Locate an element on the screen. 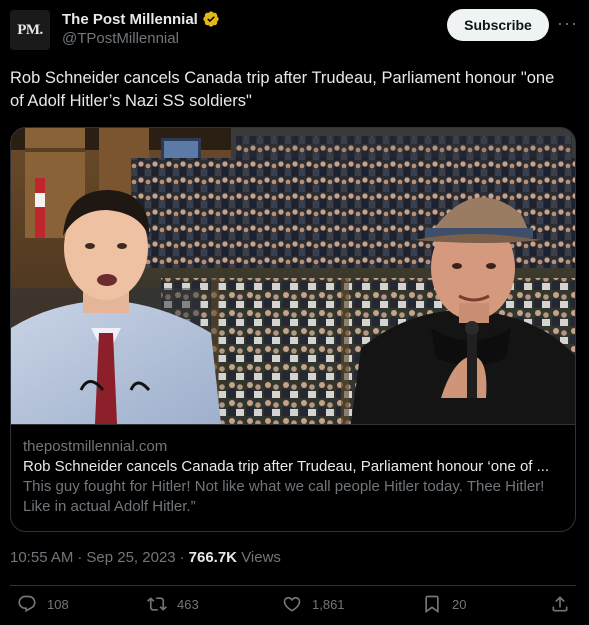 This screenshot has width=589, height=625. reply-count: 108 is located at coordinates (58, 604).